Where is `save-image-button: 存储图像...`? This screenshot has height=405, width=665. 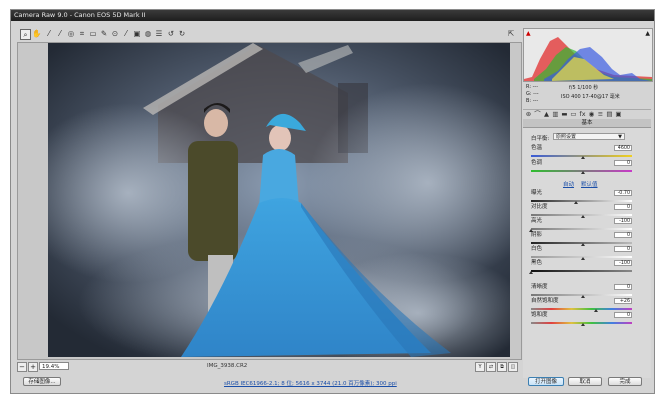
save-image-button: 存储图像... is located at coordinates (42, 381).